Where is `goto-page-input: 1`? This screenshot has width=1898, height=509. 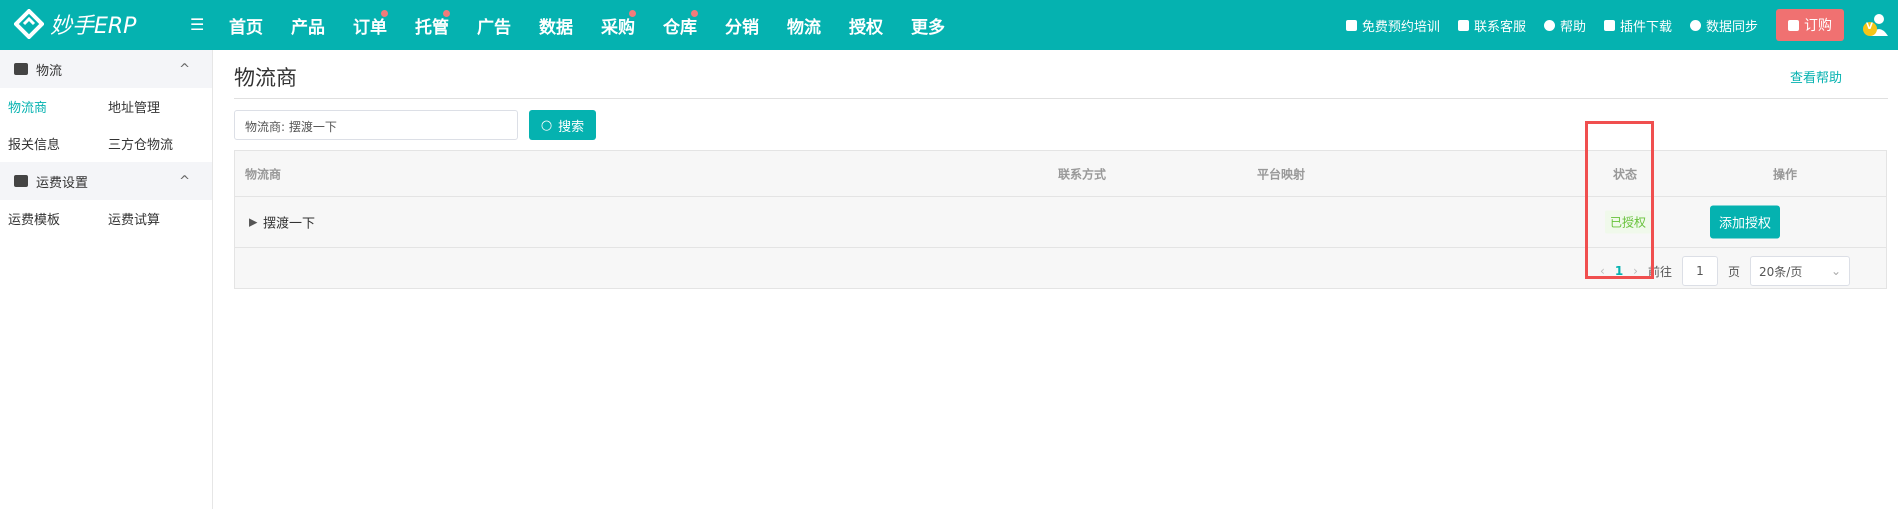 goto-page-input: 1 is located at coordinates (1700, 271).